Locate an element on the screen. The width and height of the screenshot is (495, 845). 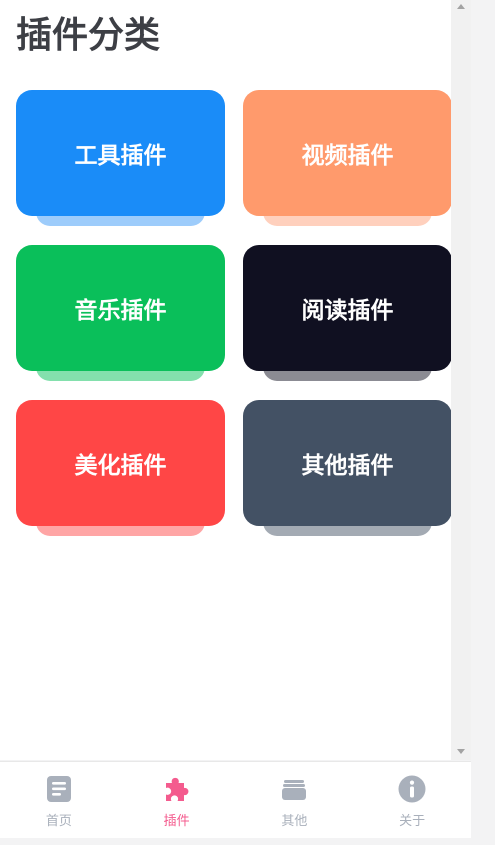
tab-home: 首页 is located at coordinates (59, 800).